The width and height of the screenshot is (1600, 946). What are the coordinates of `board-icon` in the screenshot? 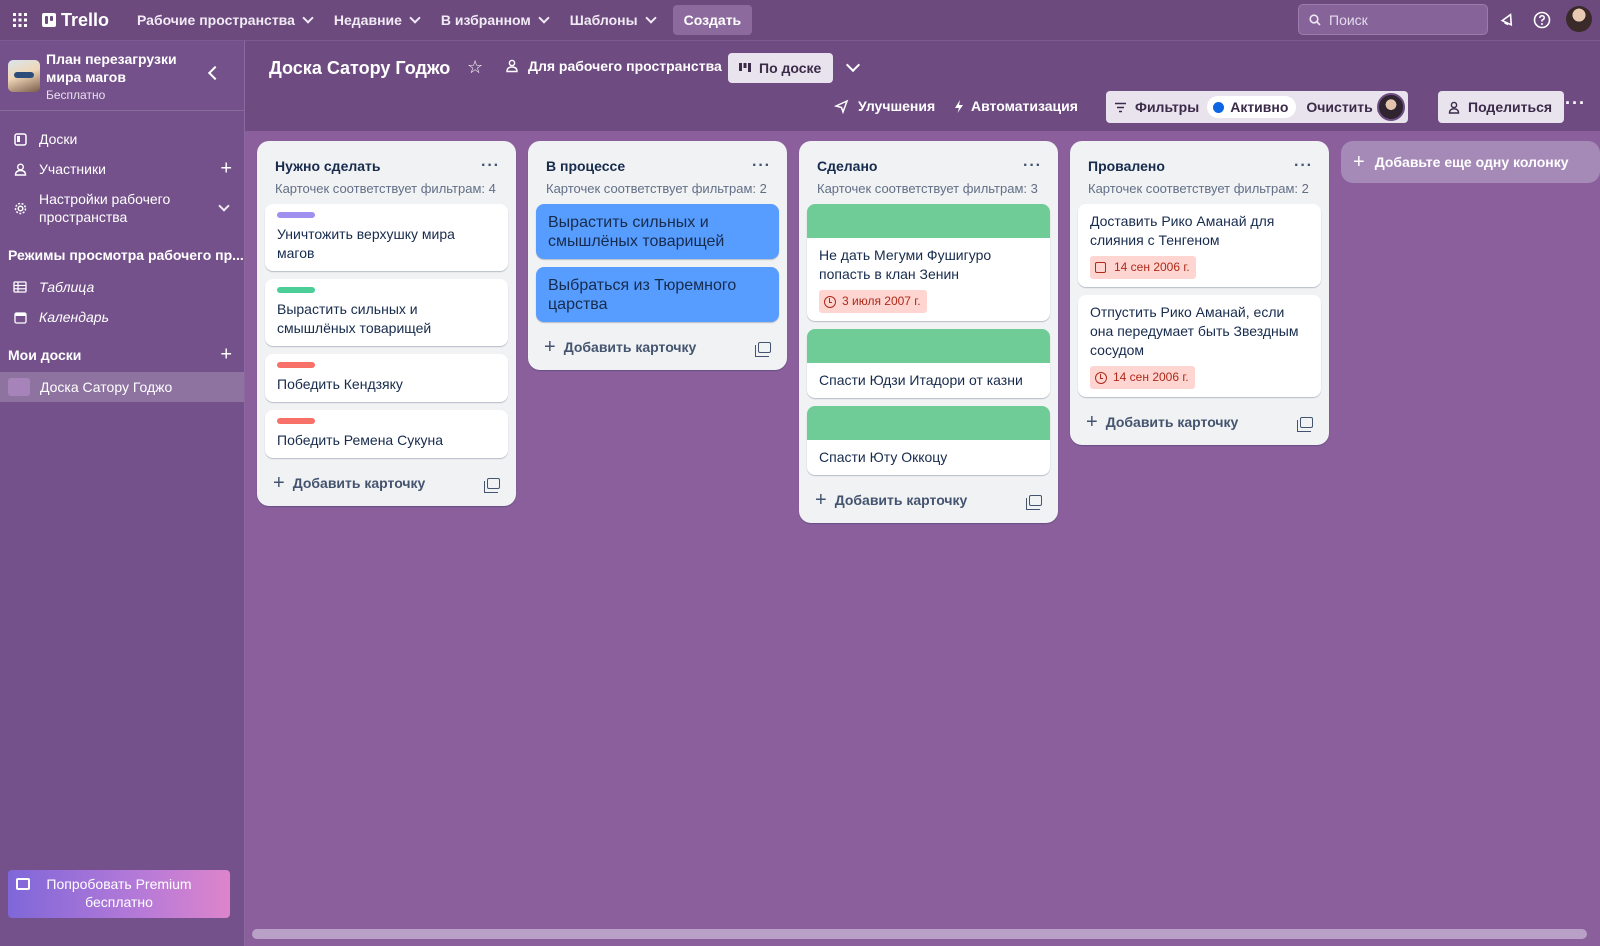 It's located at (20, 139).